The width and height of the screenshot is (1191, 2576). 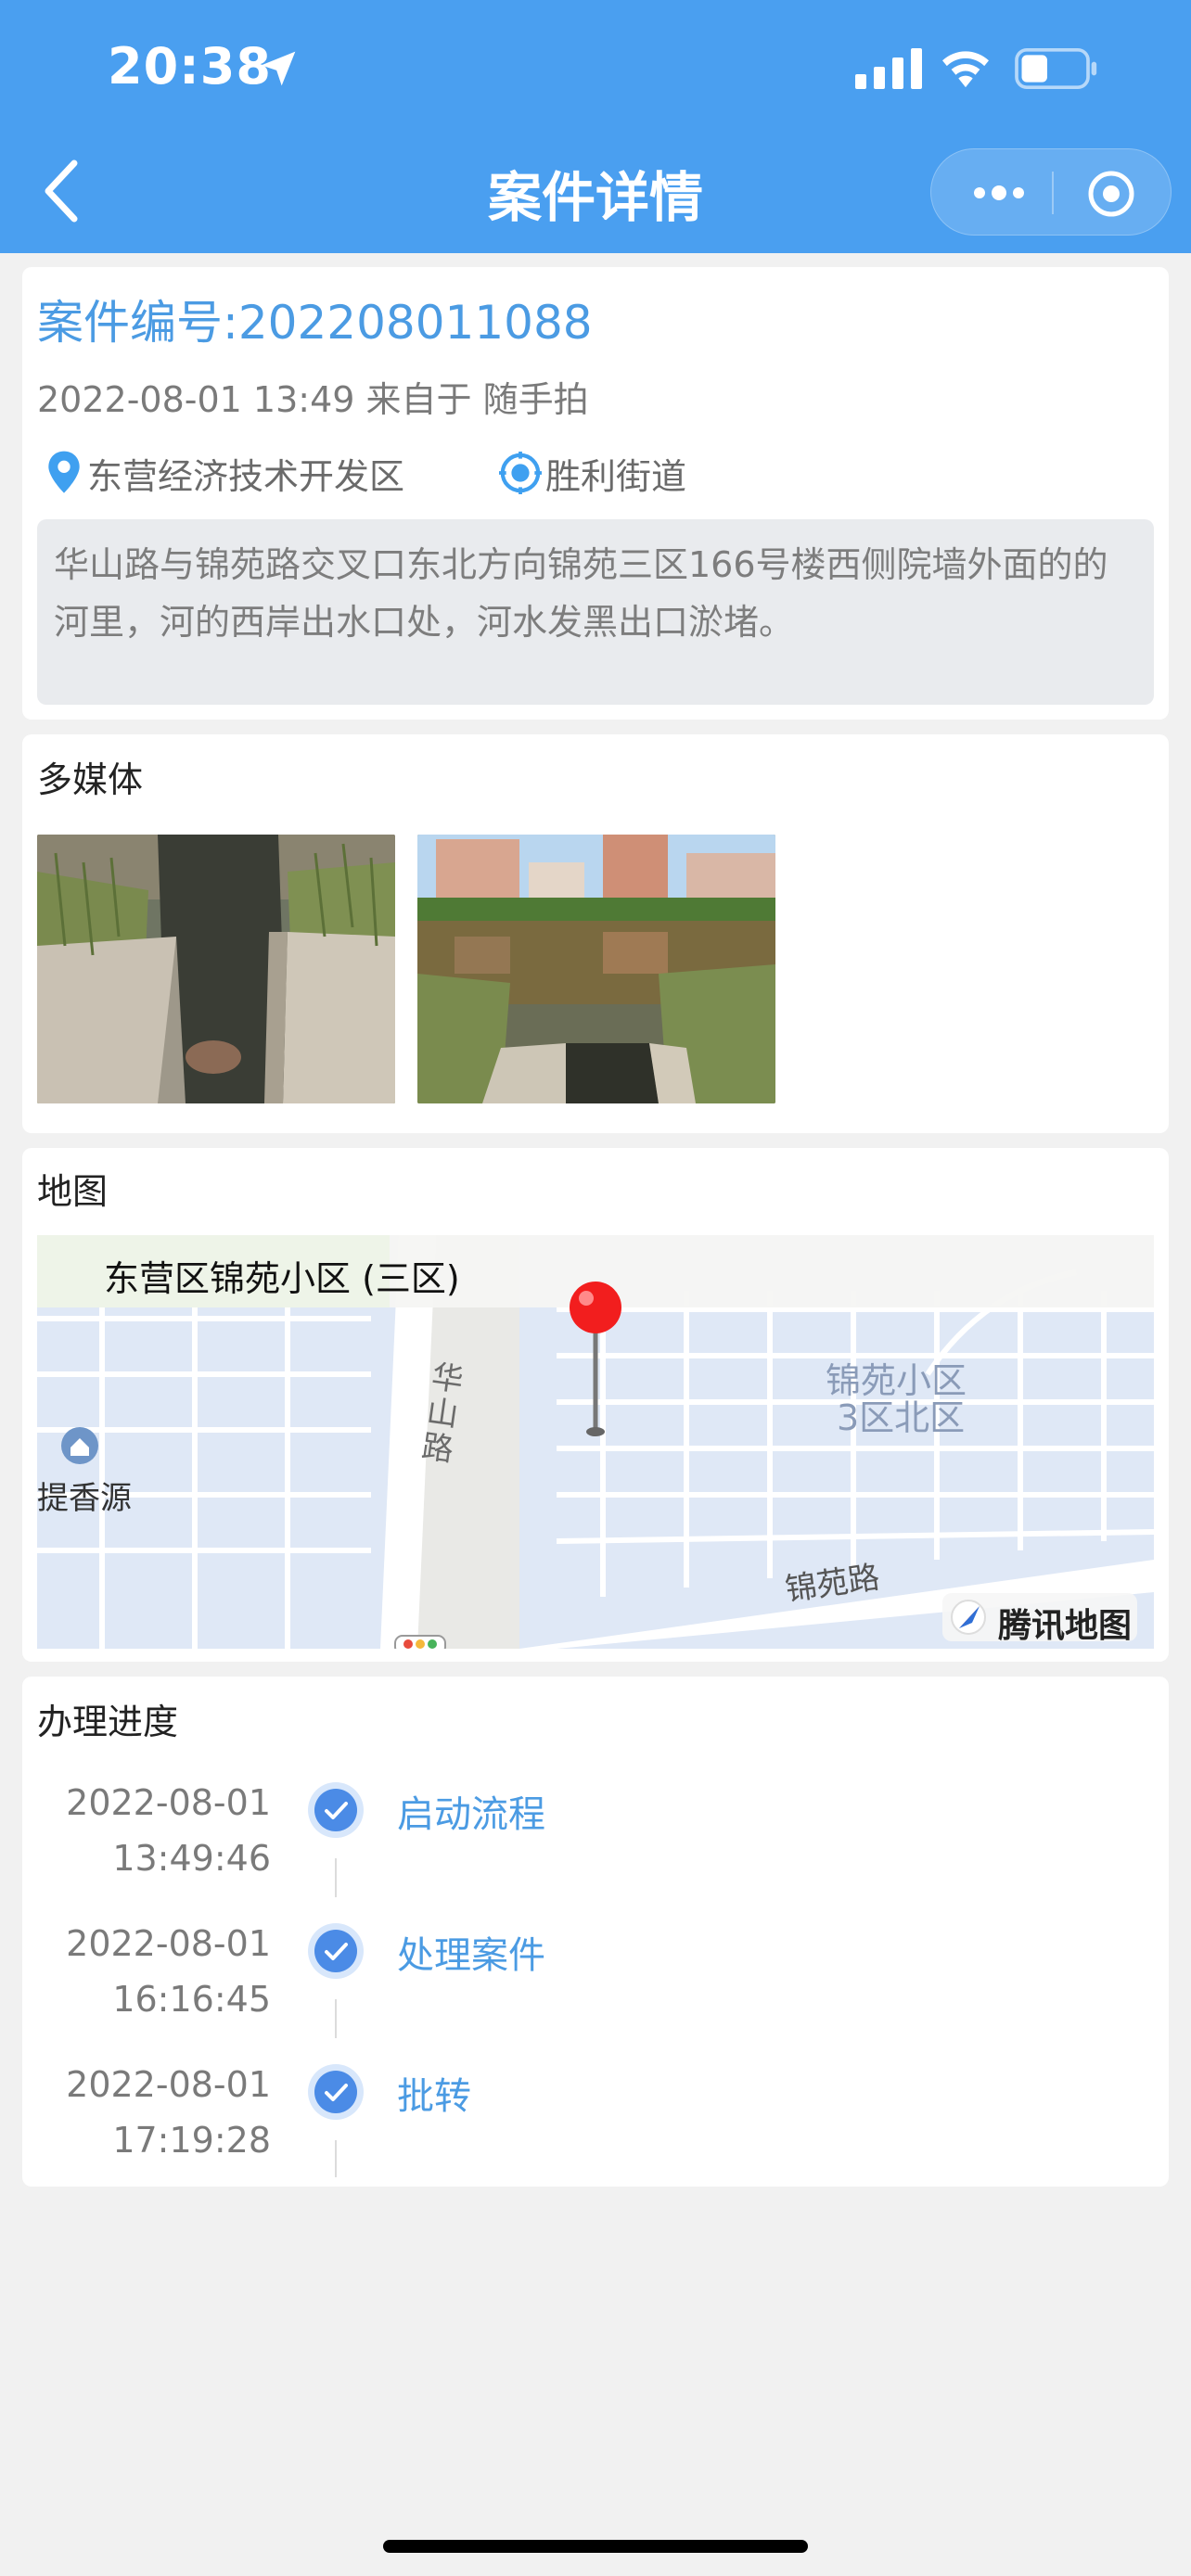 I want to click on battery-icon, so click(x=1056, y=68).